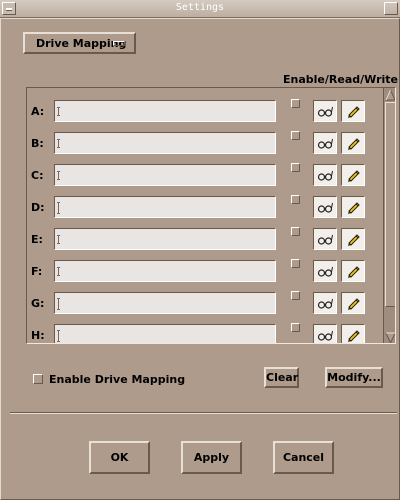 Image resolution: width=400 pixels, height=500 pixels. I want to click on drive-row: H:, so click(204, 333).